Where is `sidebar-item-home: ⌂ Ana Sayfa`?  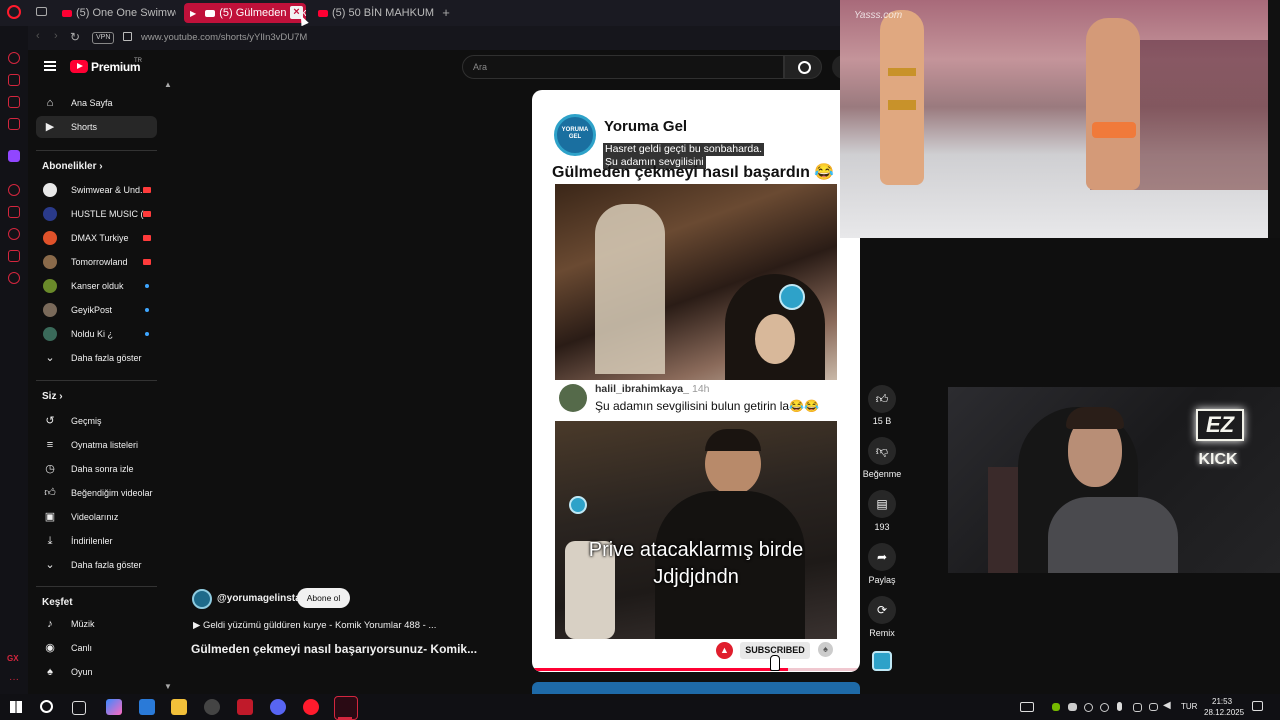 sidebar-item-home: ⌂ Ana Sayfa is located at coordinates (96, 103).